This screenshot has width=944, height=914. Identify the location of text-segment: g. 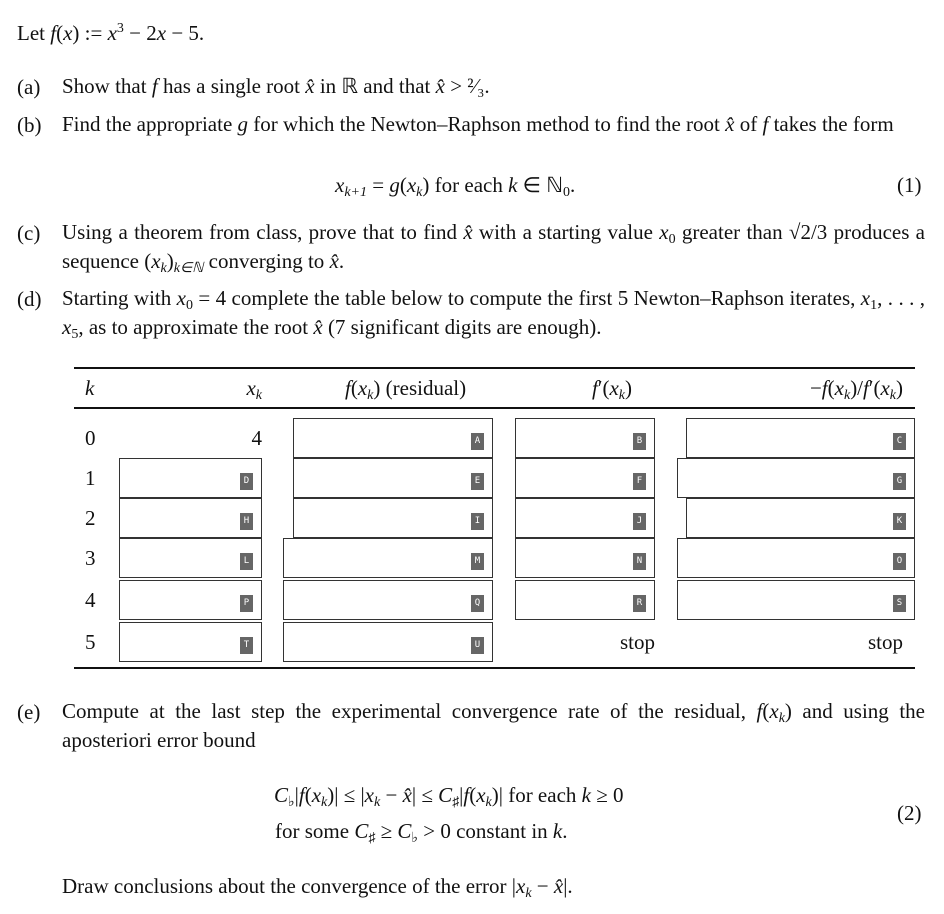
(394, 185).